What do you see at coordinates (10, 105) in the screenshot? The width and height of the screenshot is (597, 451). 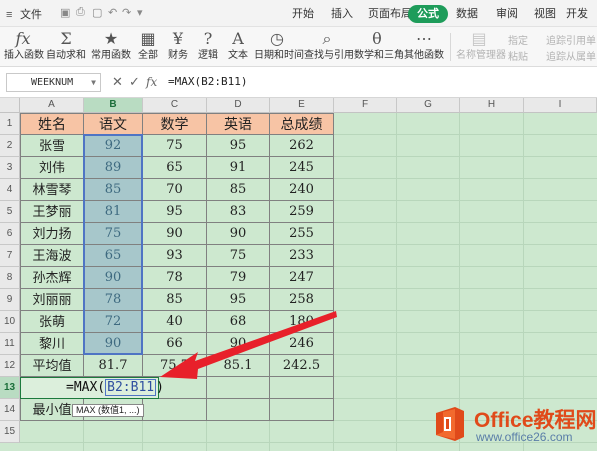 I see `select-all-corner` at bounding box center [10, 105].